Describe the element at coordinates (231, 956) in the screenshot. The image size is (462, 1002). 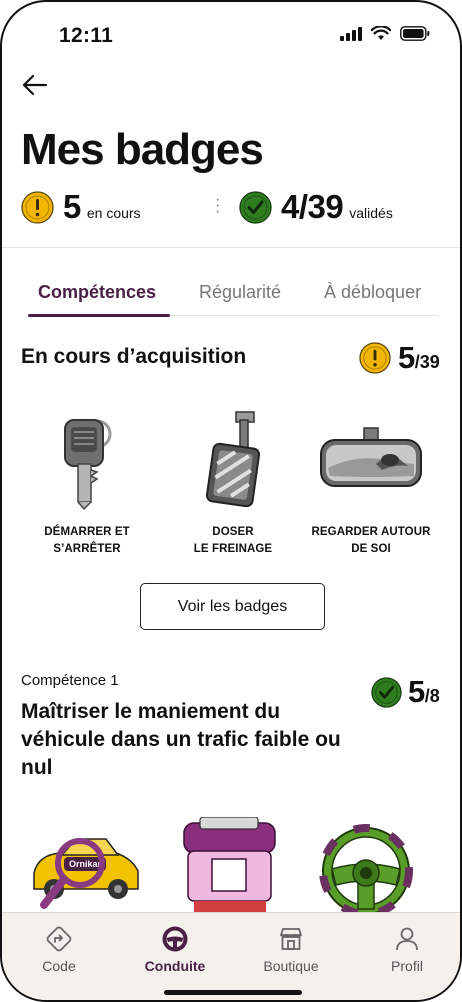
I see `bottom-nav: Code Conduite Boutique Profil` at that location.